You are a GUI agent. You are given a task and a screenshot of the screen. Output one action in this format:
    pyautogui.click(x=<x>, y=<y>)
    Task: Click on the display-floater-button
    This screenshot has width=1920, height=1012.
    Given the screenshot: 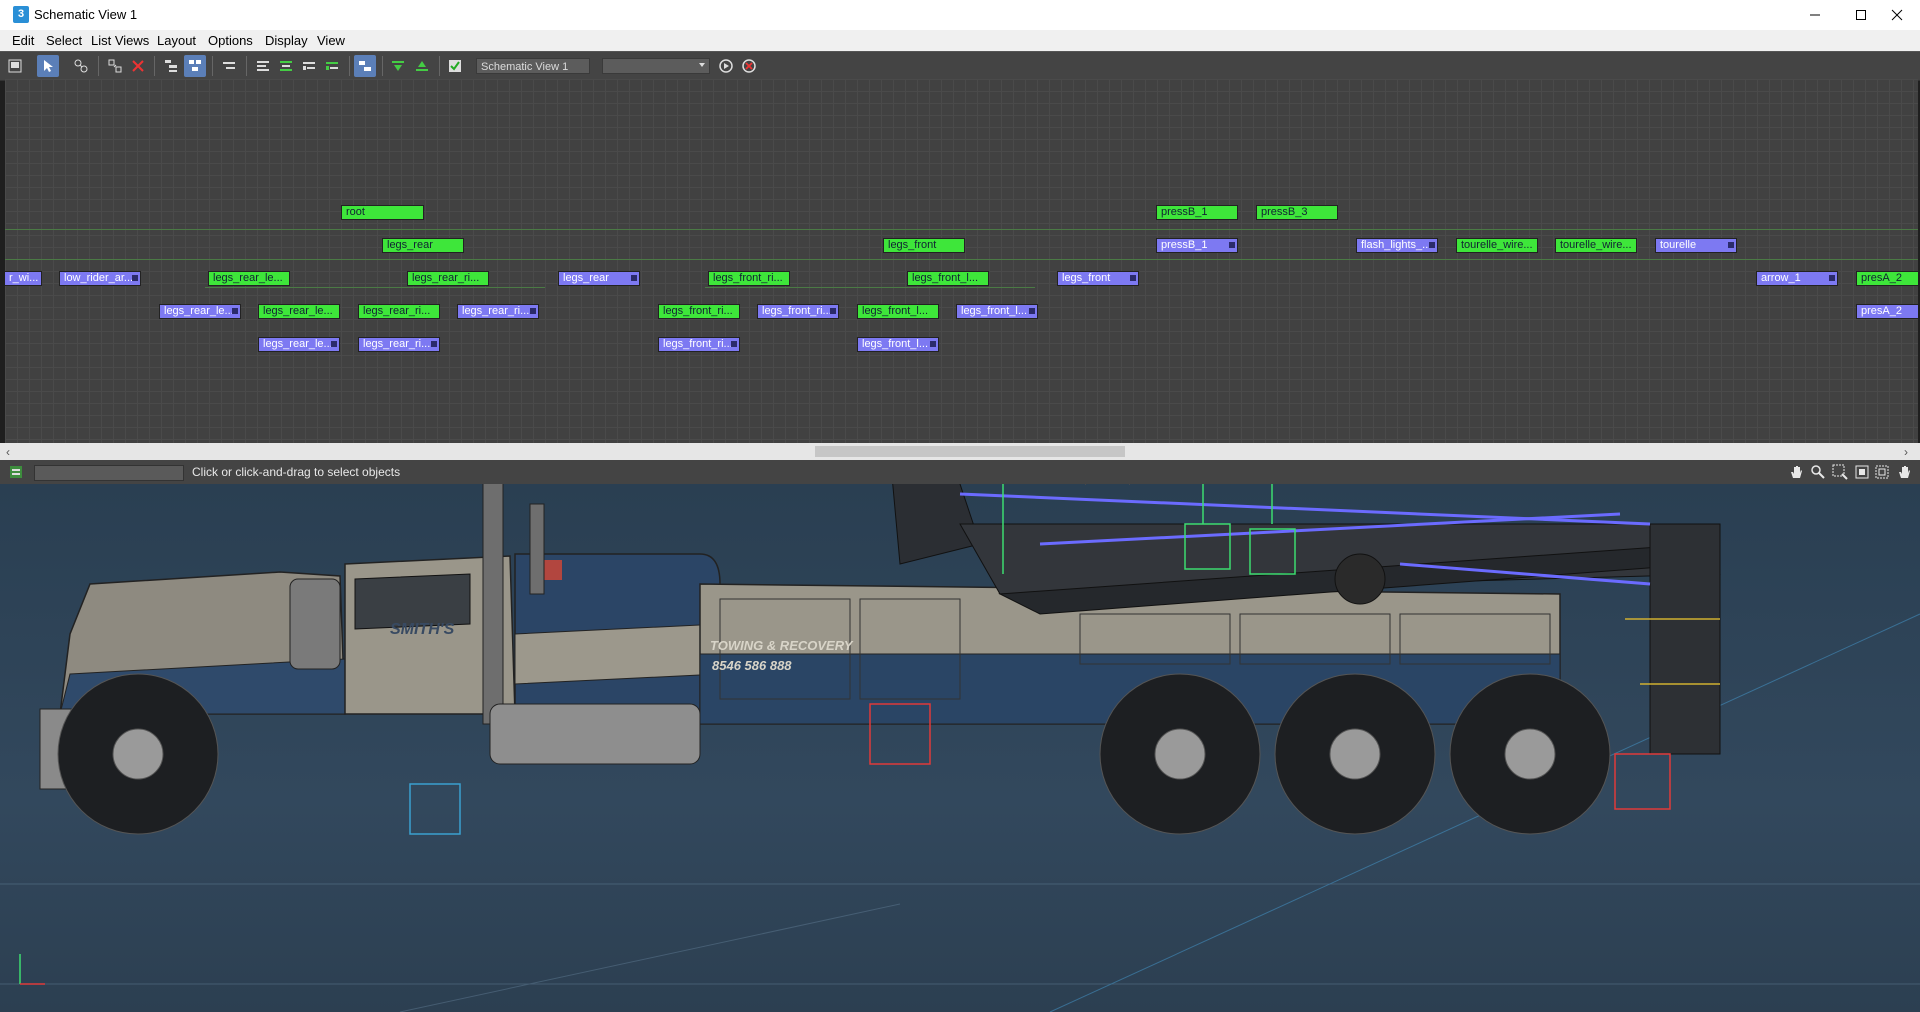 What is the action you would take?
    pyautogui.click(x=15, y=66)
    